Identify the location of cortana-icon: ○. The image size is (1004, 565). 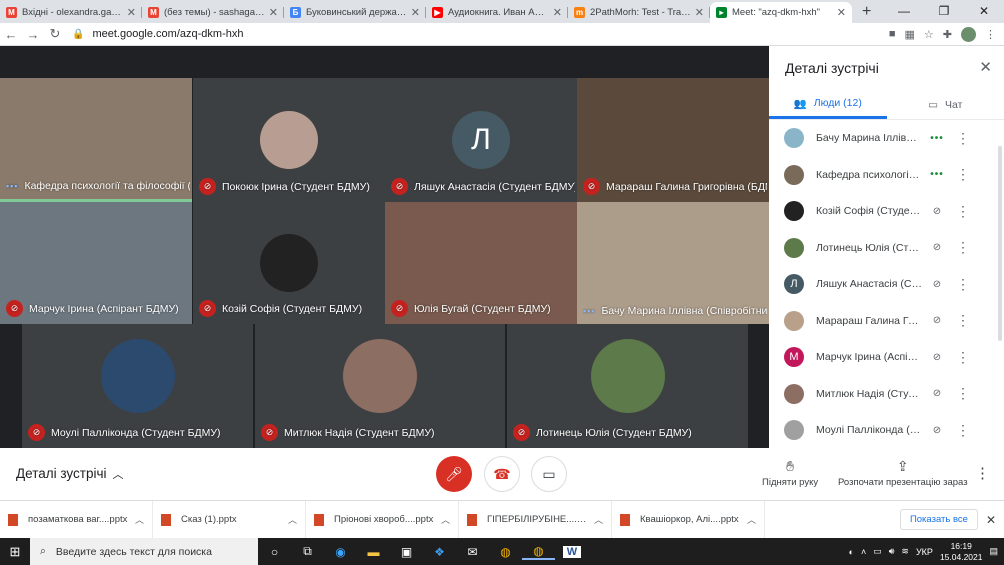
(274, 552).